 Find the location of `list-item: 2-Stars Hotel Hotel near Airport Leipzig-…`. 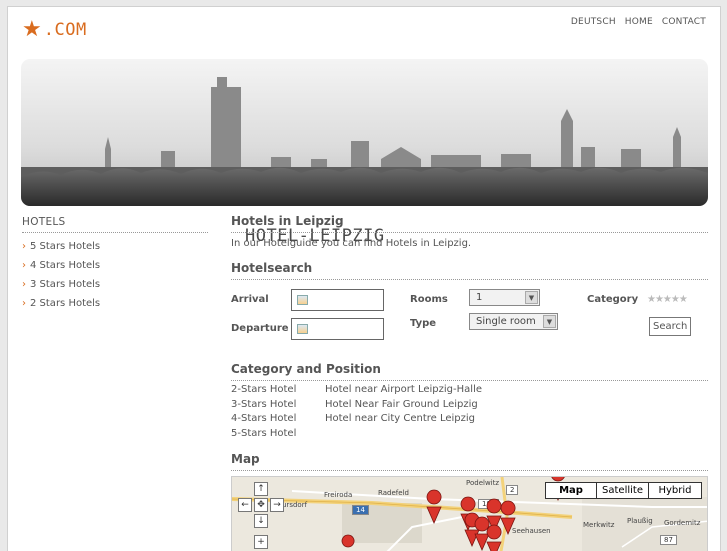

list-item: 2-Stars Hotel Hotel near Airport Leipzig-… is located at coordinates (356, 391).